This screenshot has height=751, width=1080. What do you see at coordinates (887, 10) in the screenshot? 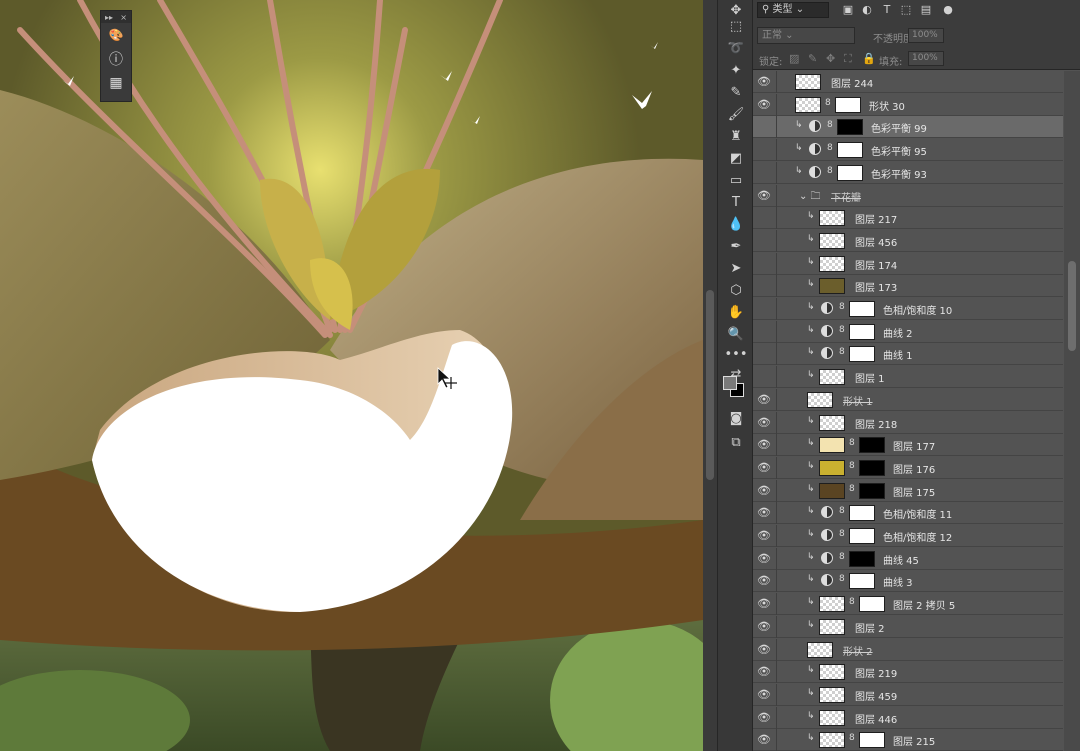
I see `type-filter-icon: T` at bounding box center [887, 10].